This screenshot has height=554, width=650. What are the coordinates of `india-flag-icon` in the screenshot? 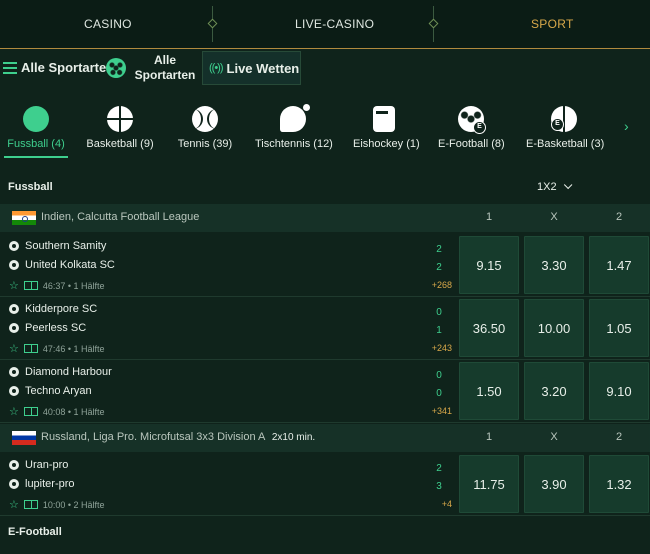 It's located at (24, 218).